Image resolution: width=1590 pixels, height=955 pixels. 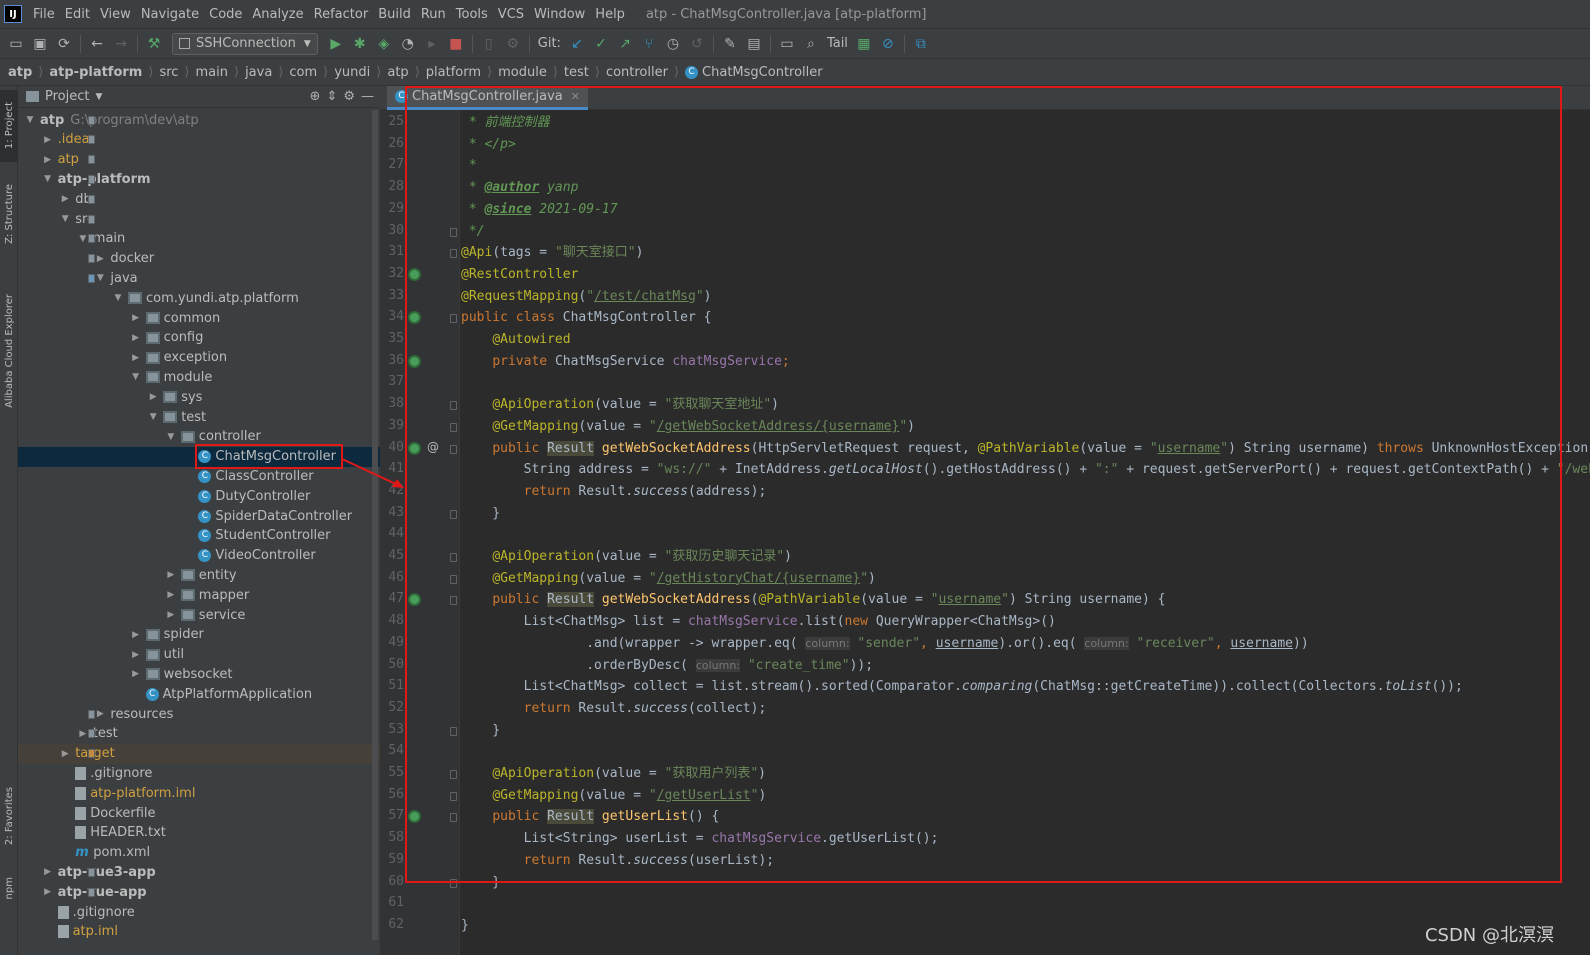 I want to click on breadcrumb-item: platform, so click(x=453, y=72).